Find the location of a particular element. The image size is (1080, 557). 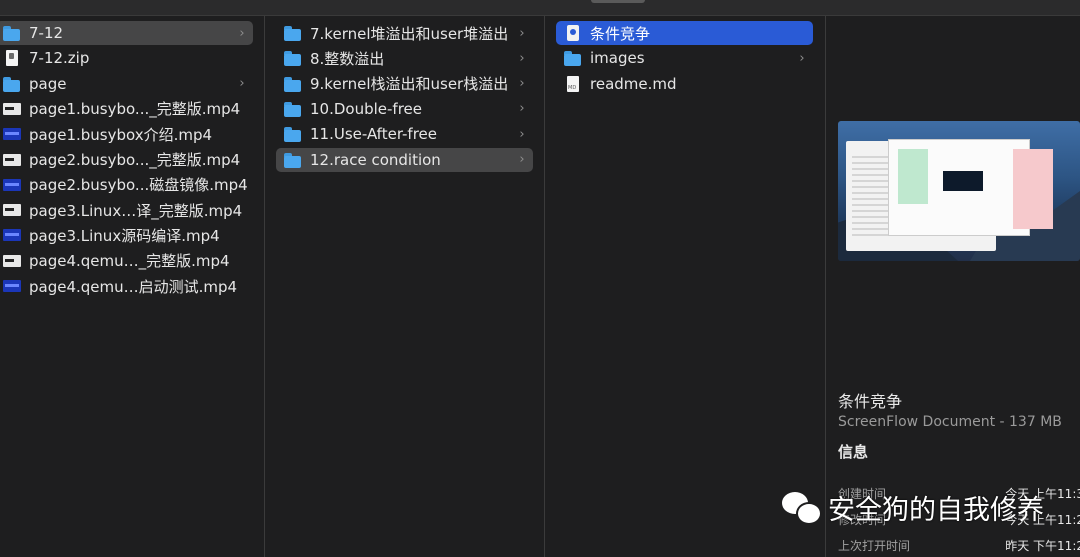

preview-title: 条件竞争 is located at coordinates (870, 401).